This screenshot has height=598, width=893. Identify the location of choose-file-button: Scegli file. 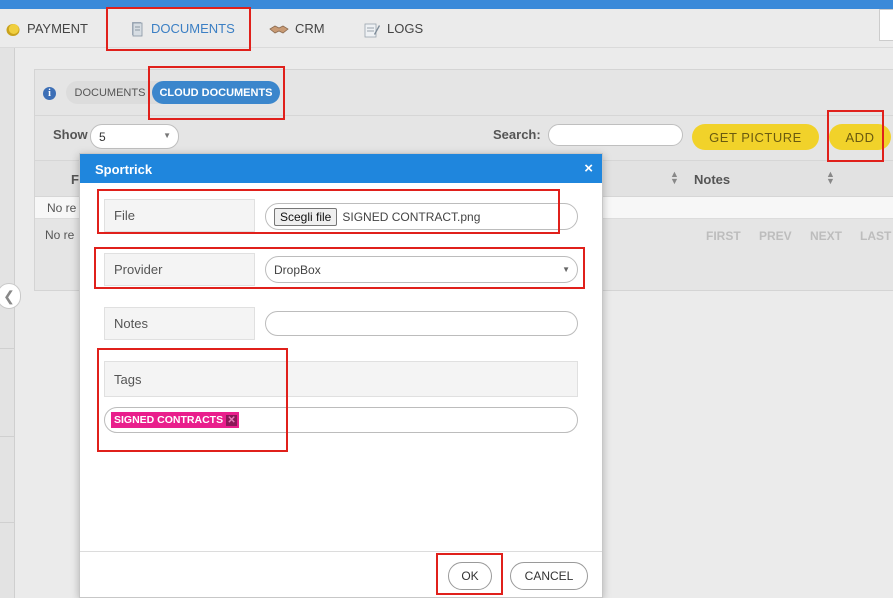
(306, 216).